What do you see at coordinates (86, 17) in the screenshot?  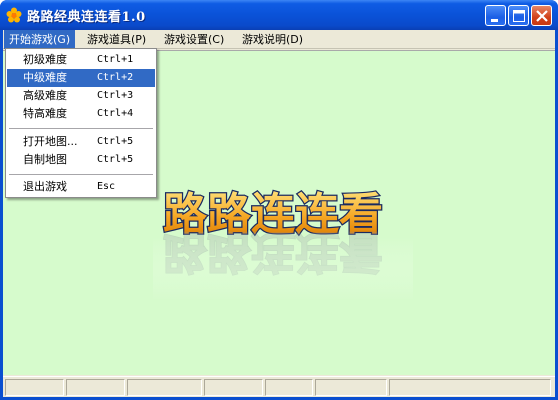 I see `window-title: 路路经典连连看1.0` at bounding box center [86, 17].